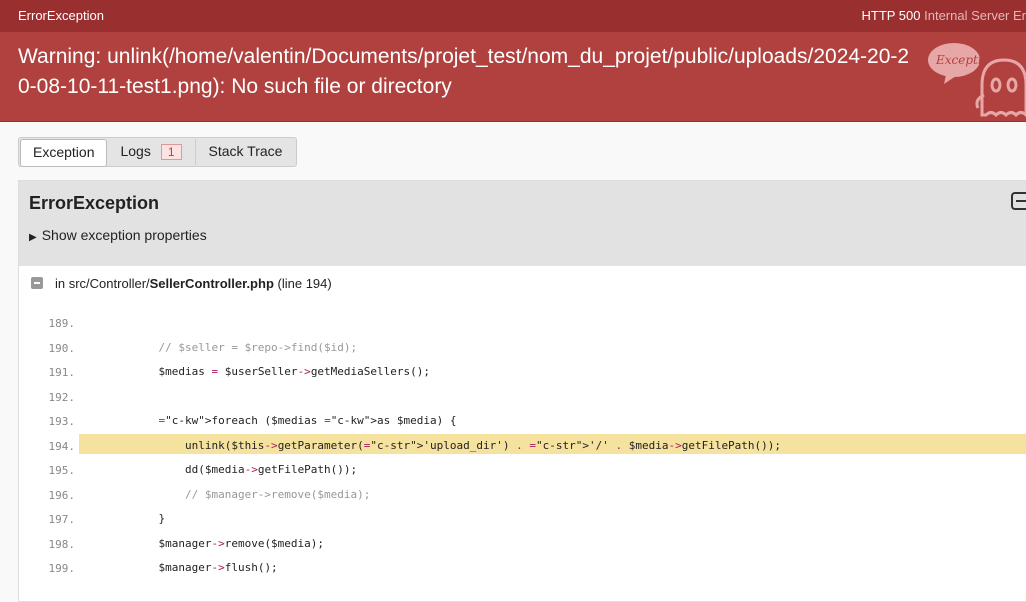  I want to click on line-number: 194., so click(62, 446).